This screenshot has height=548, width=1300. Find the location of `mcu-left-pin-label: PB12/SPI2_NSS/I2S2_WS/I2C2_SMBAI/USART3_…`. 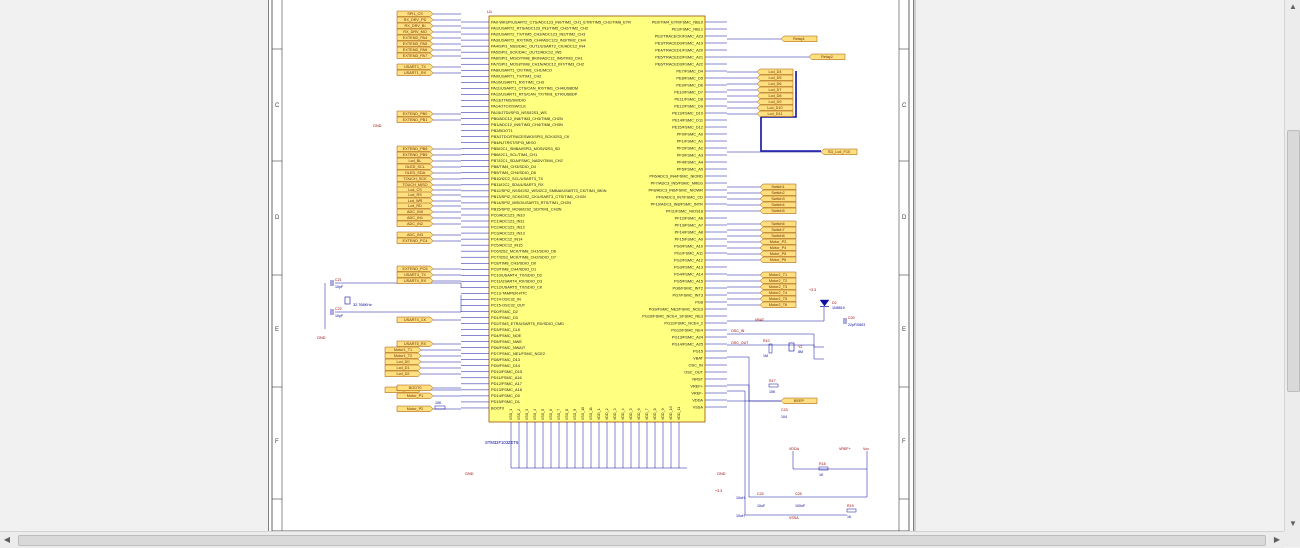

mcu-left-pin-label: PB12/SPI2_NSS/I2S2_WS/I2C2_SMBAI/USART3_… is located at coordinates (549, 190).